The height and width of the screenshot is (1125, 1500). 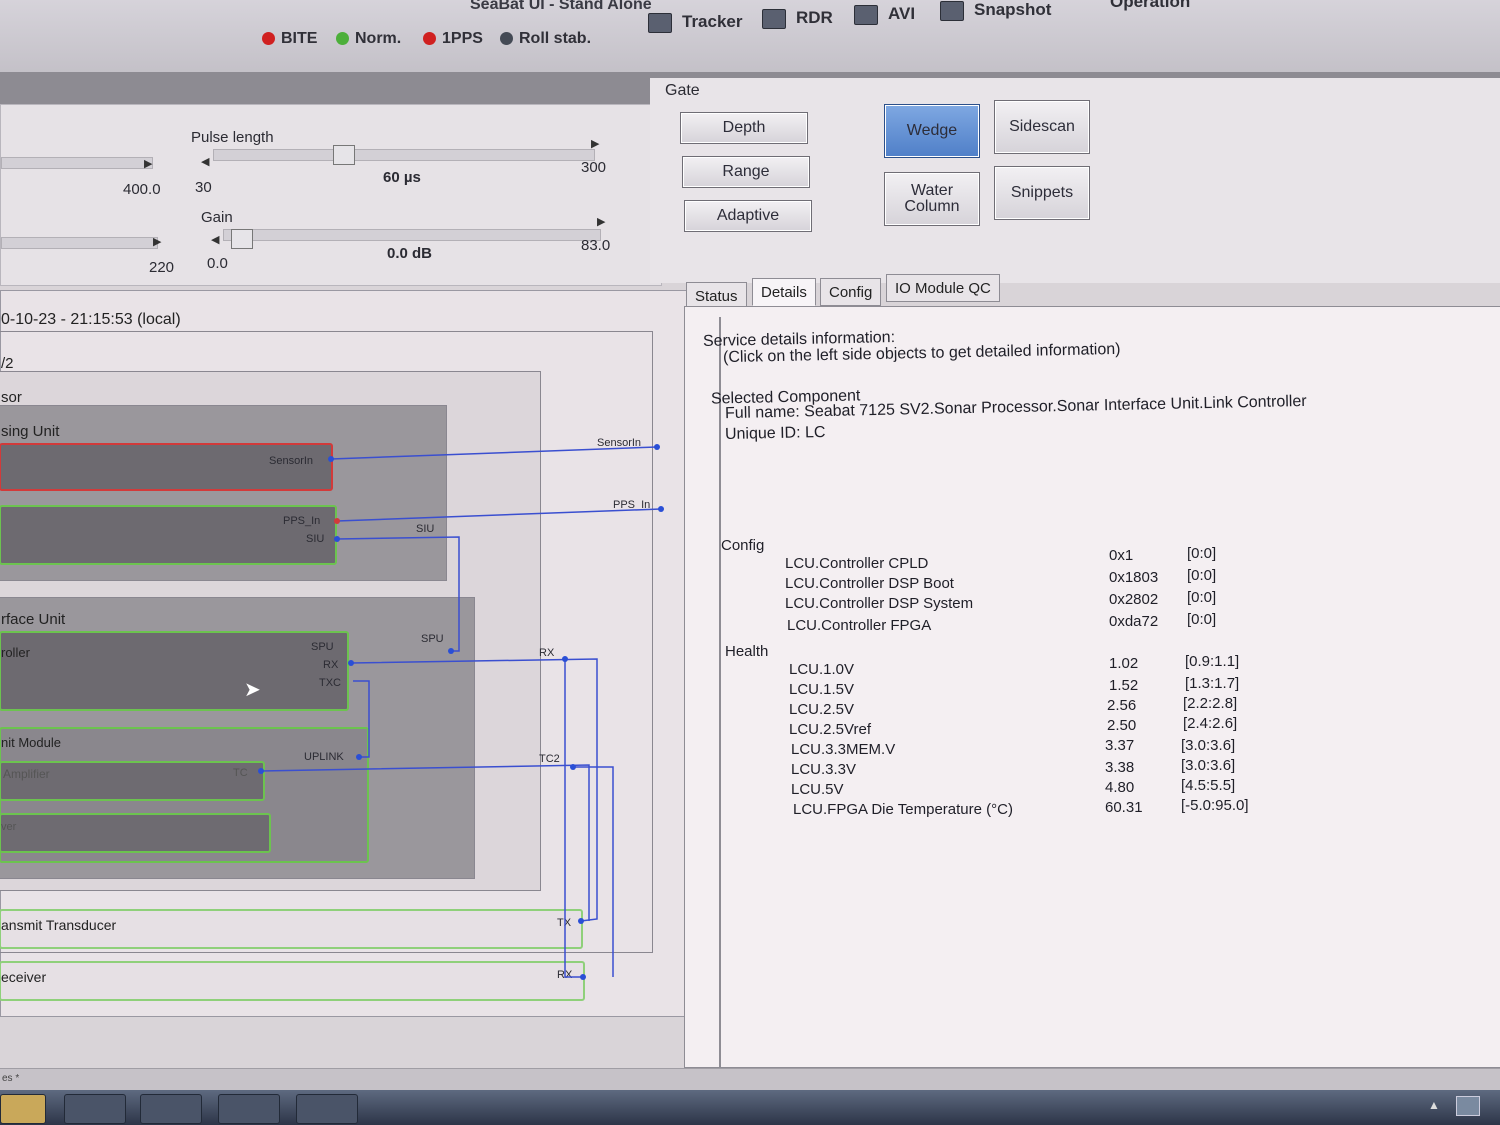 I want to click on range-button: Range, so click(x=746, y=172).